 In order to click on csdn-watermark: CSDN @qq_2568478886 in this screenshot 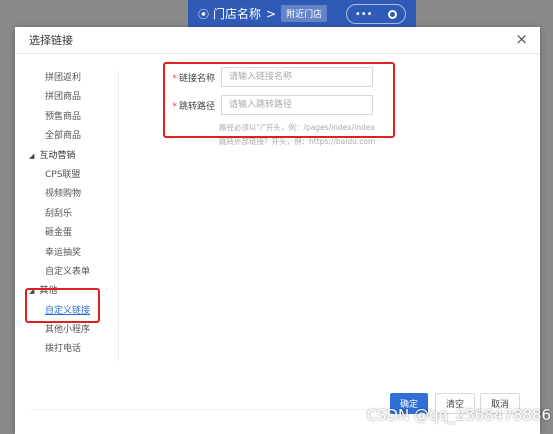, I will do `click(458, 415)`.